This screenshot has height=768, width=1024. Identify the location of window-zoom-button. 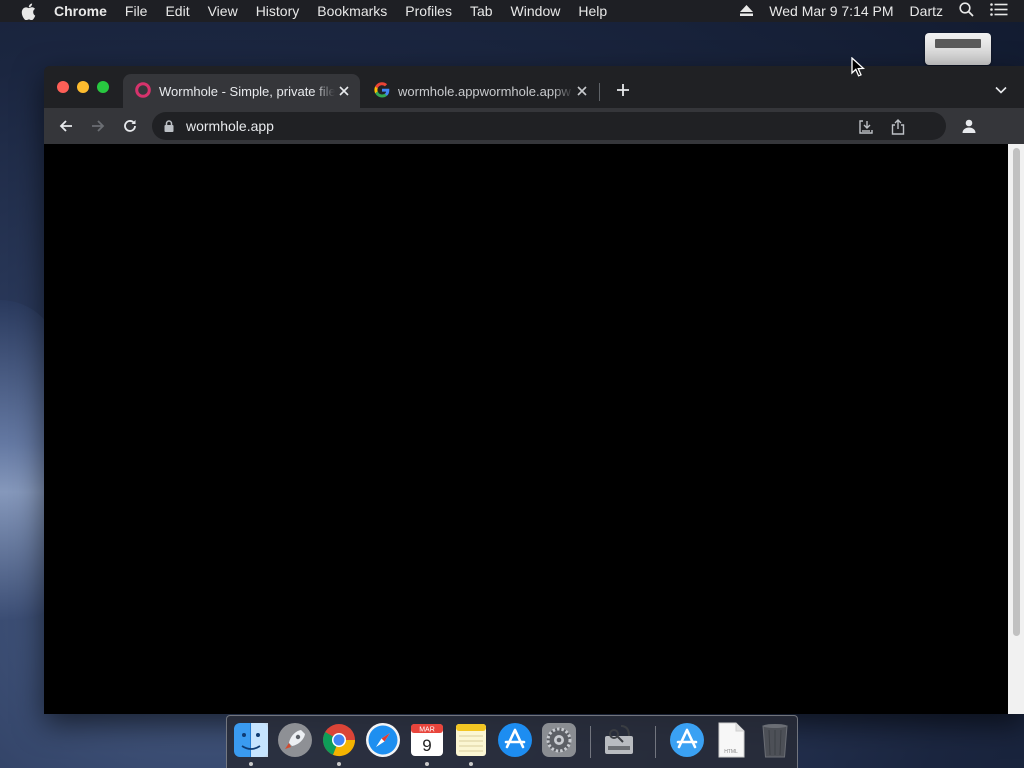
(103, 87).